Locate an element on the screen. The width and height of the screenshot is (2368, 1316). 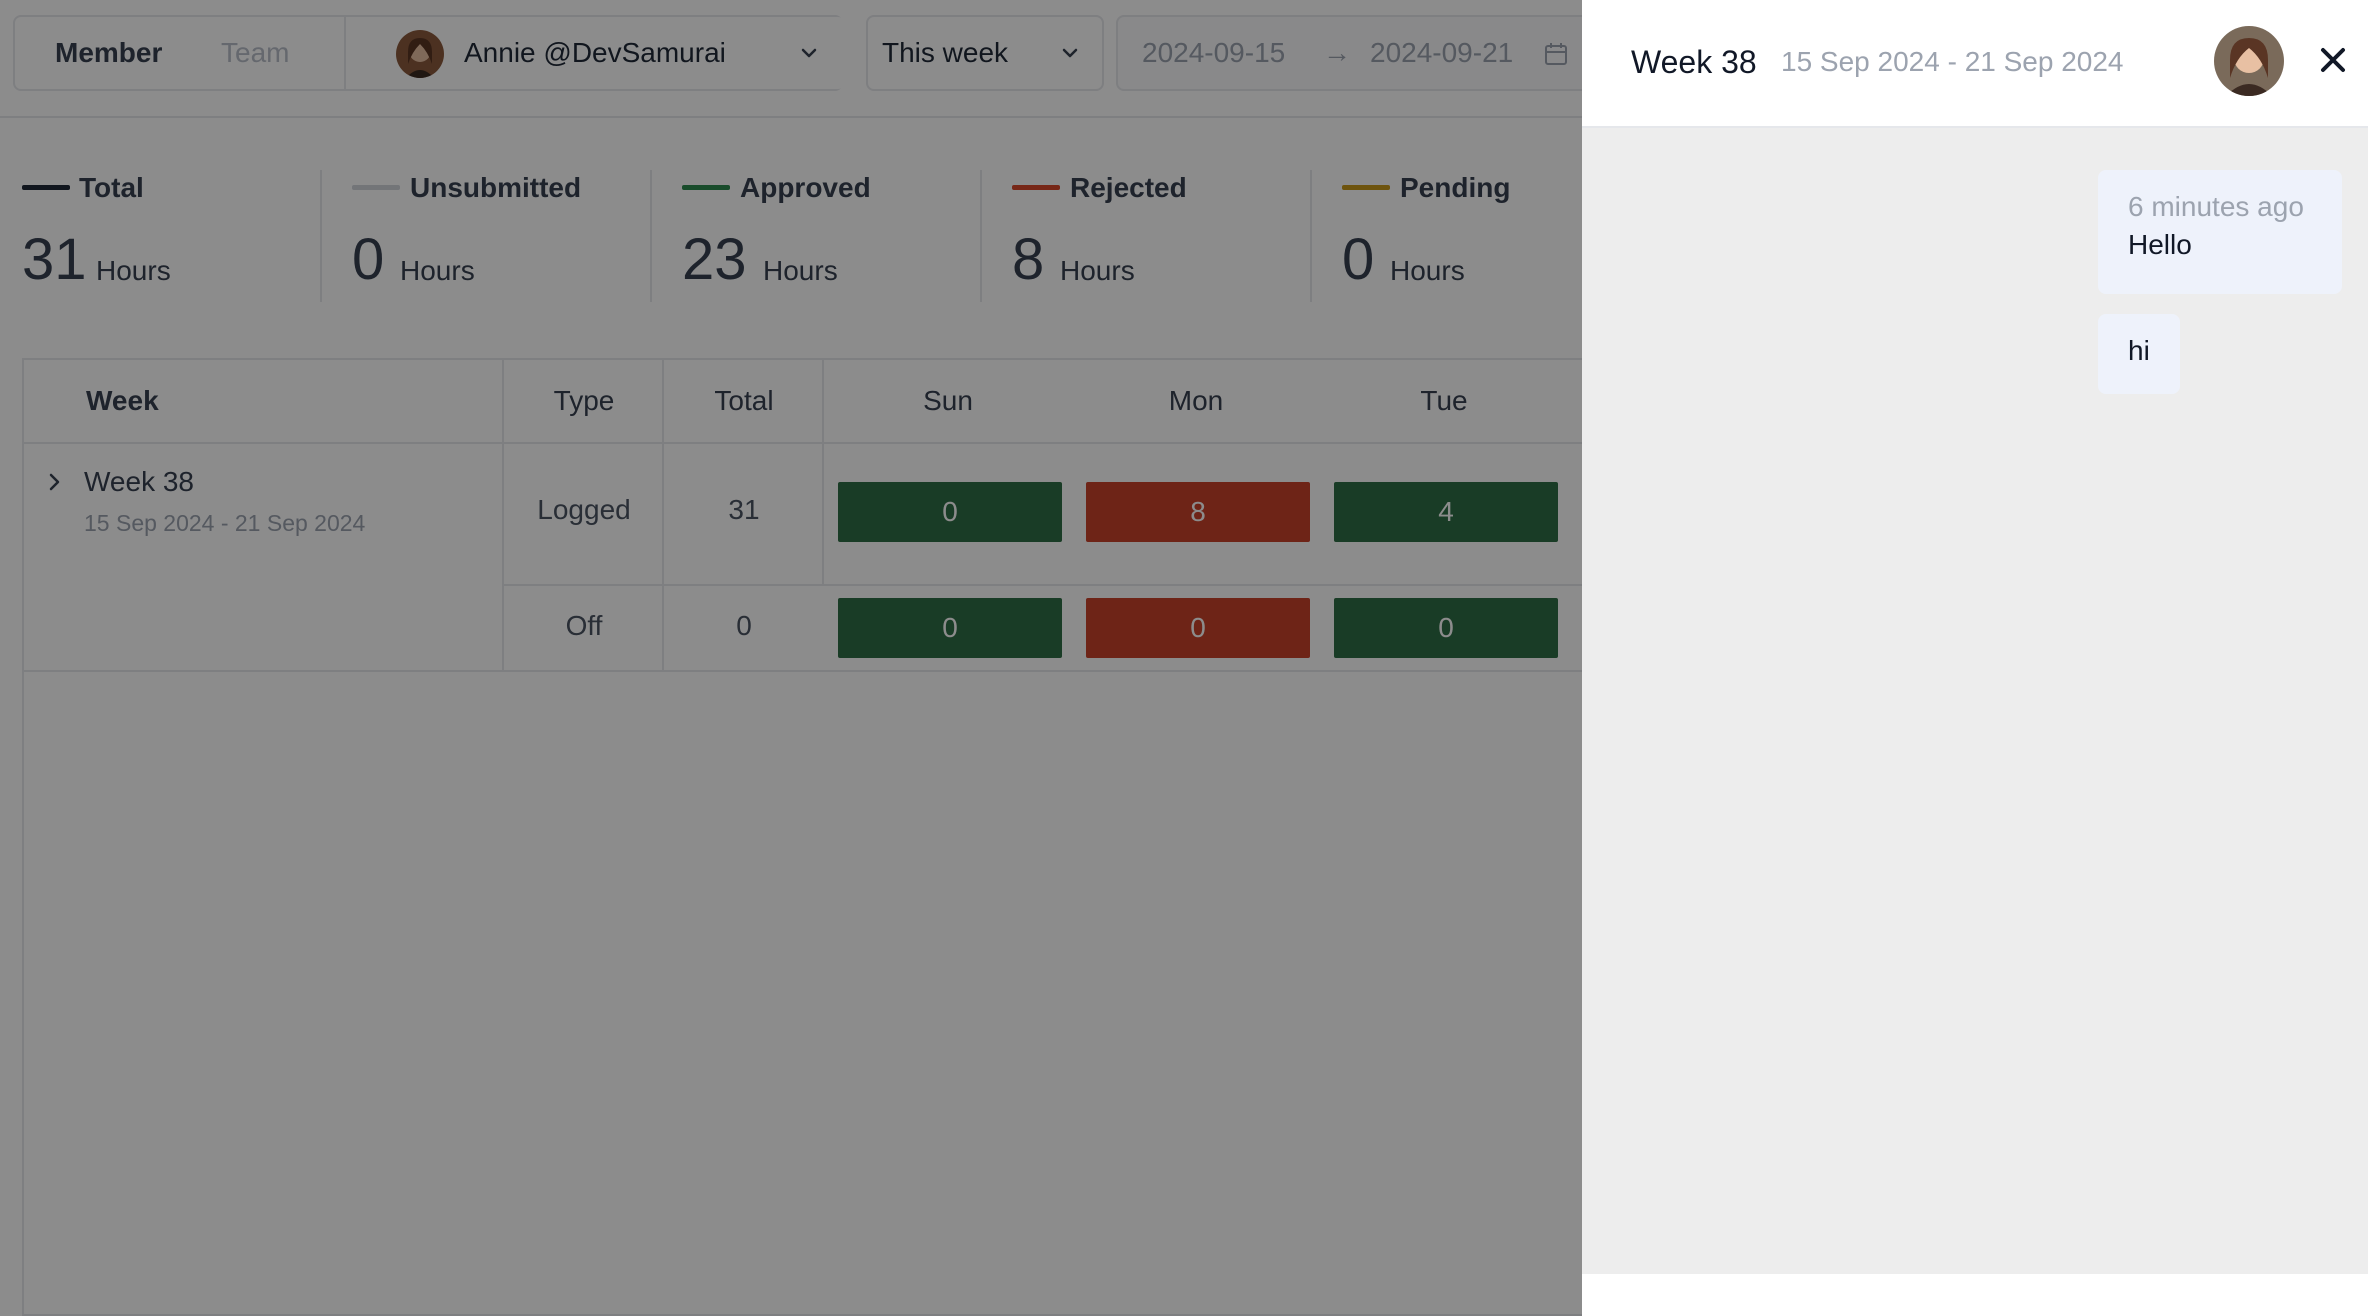
close-icon is located at coordinates (2333, 60).